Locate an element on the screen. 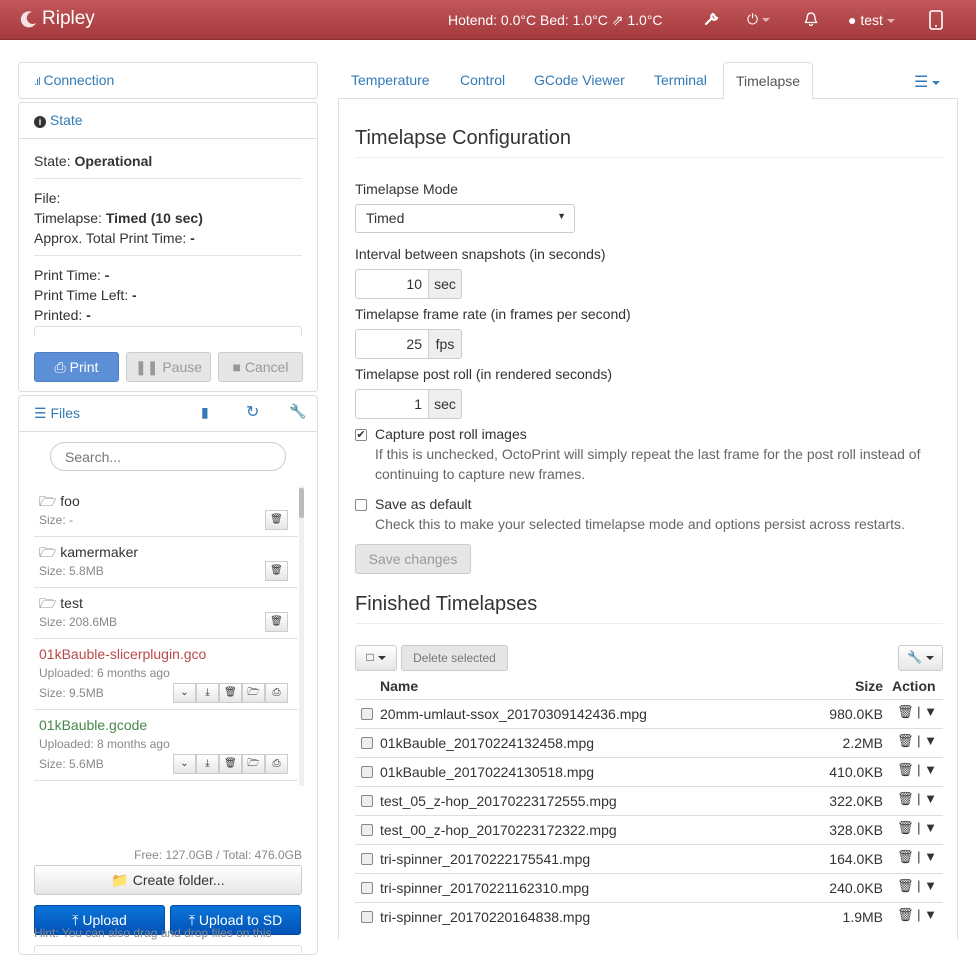 The image size is (976, 955). table-row: 01kBauble_20170224132458.mpg 2.2MB 🗑 | ▼ is located at coordinates (649, 742).